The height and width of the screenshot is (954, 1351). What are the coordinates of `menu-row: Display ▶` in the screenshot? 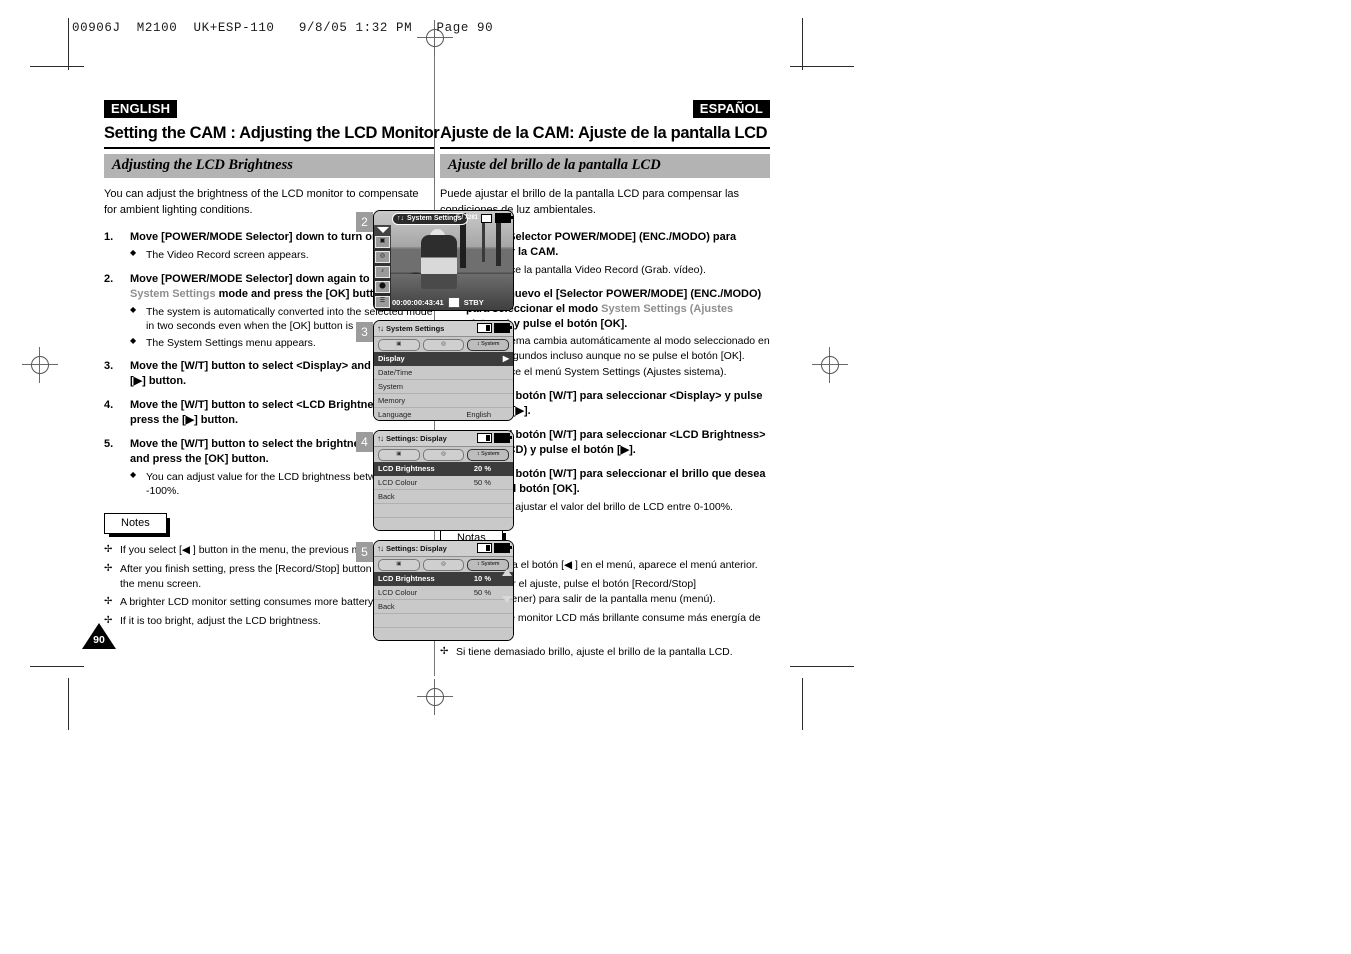 It's located at (443, 359).